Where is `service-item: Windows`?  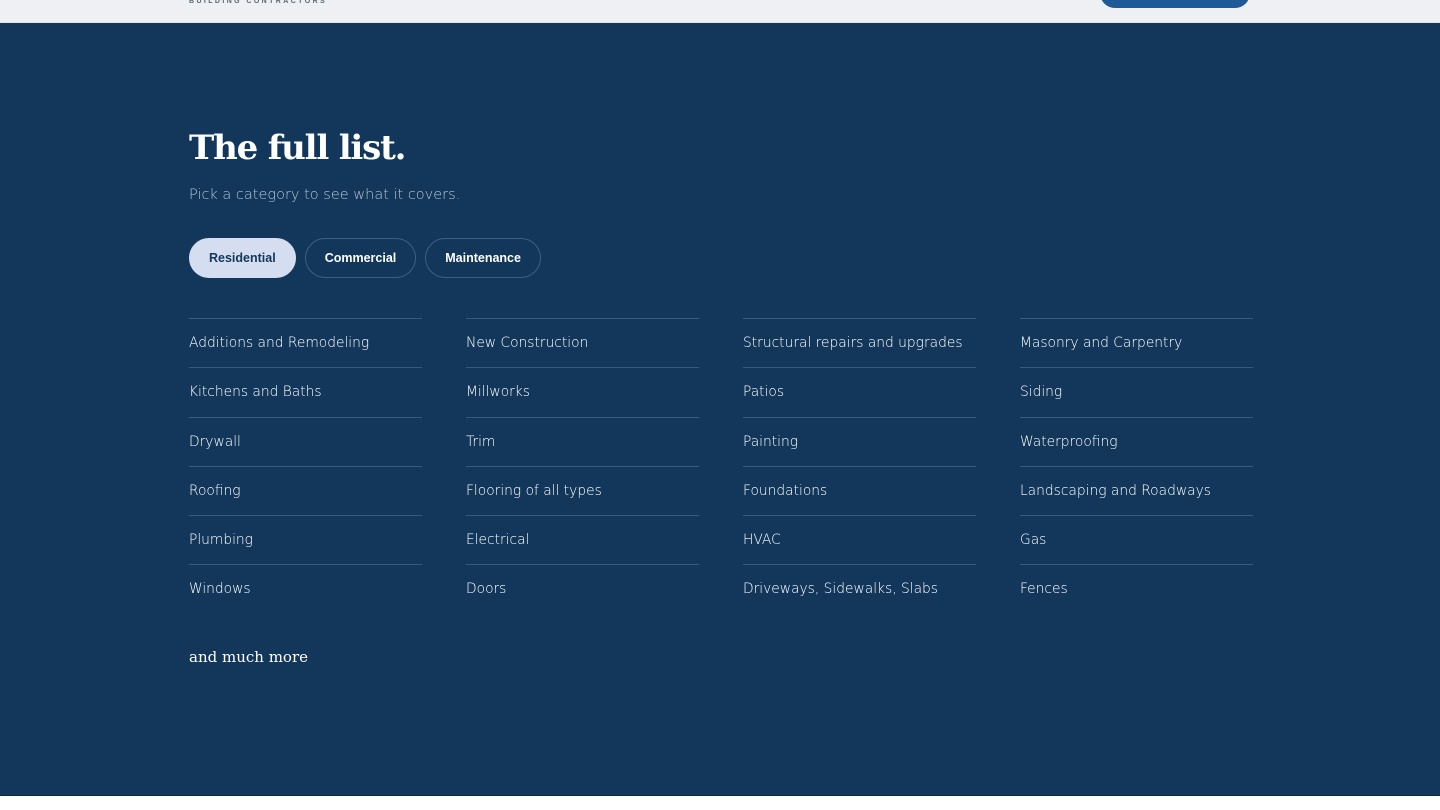
service-item: Windows is located at coordinates (305, 588).